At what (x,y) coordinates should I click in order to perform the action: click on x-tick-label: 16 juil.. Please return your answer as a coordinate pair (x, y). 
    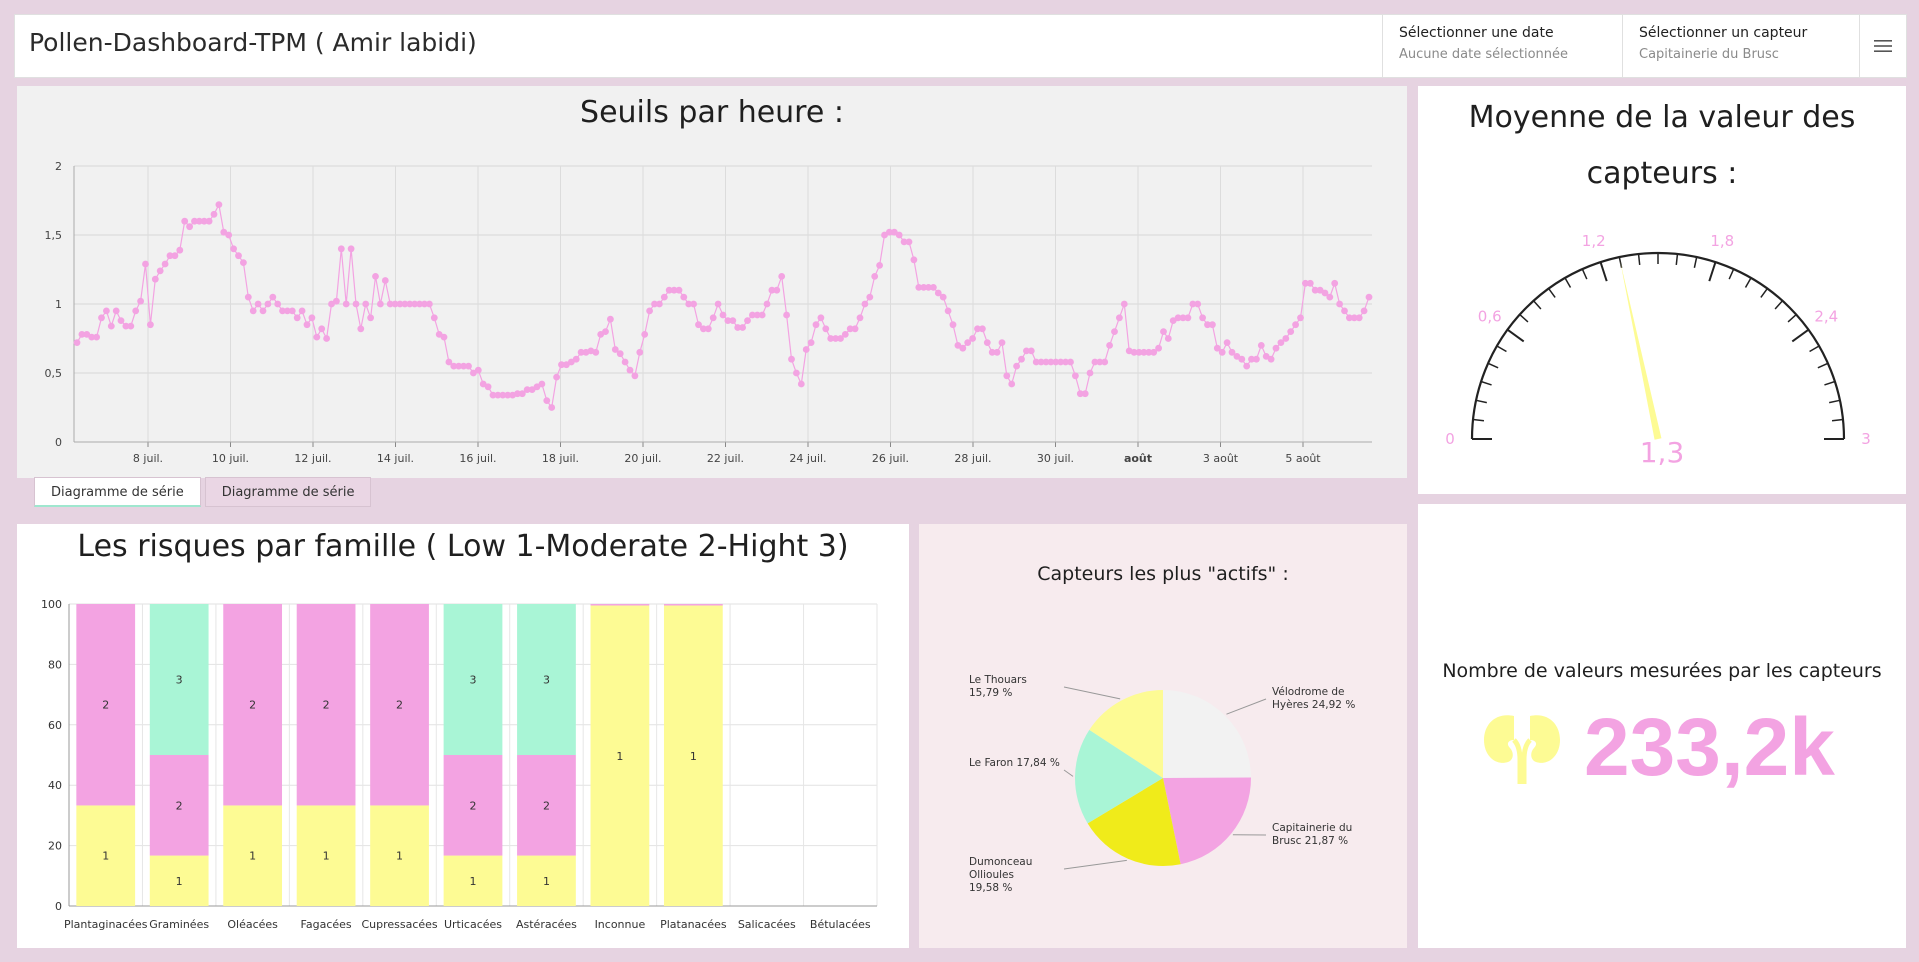
    Looking at the image, I should click on (477, 458).